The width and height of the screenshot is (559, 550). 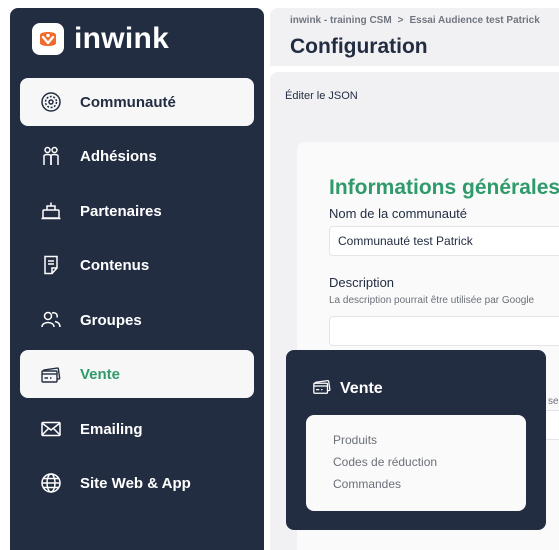 What do you see at coordinates (51, 211) in the screenshot?
I see `partners-icon` at bounding box center [51, 211].